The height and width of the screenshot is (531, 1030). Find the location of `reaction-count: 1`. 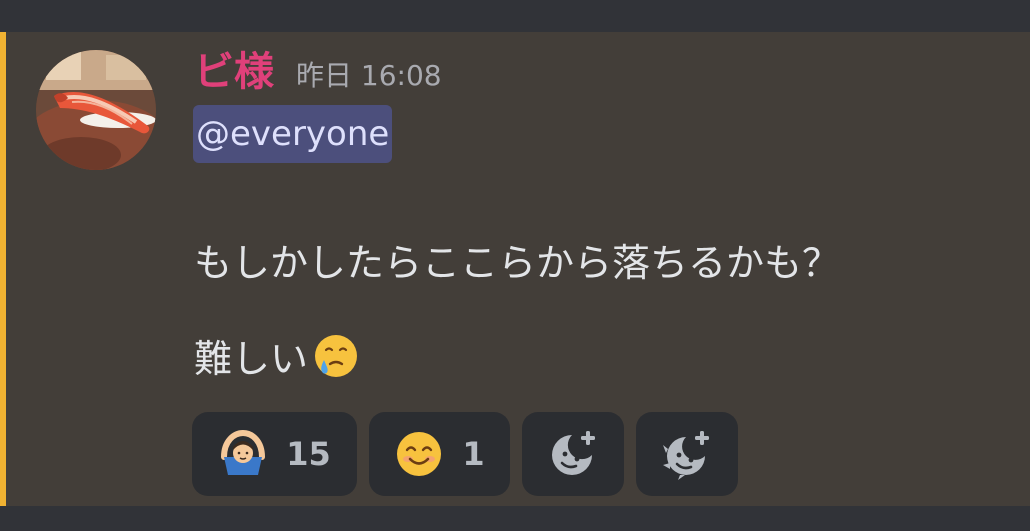

reaction-count: 1 is located at coordinates (473, 454).